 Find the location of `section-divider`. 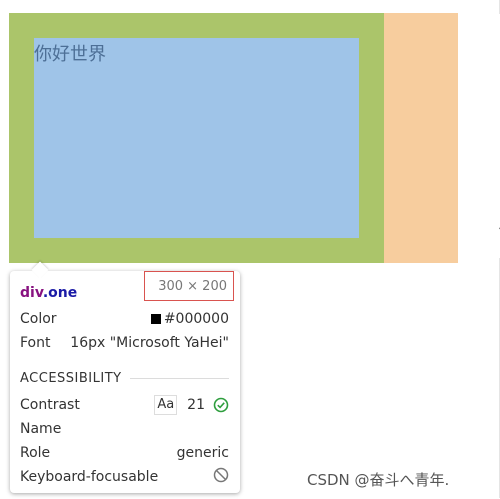

section-divider is located at coordinates (179, 378).